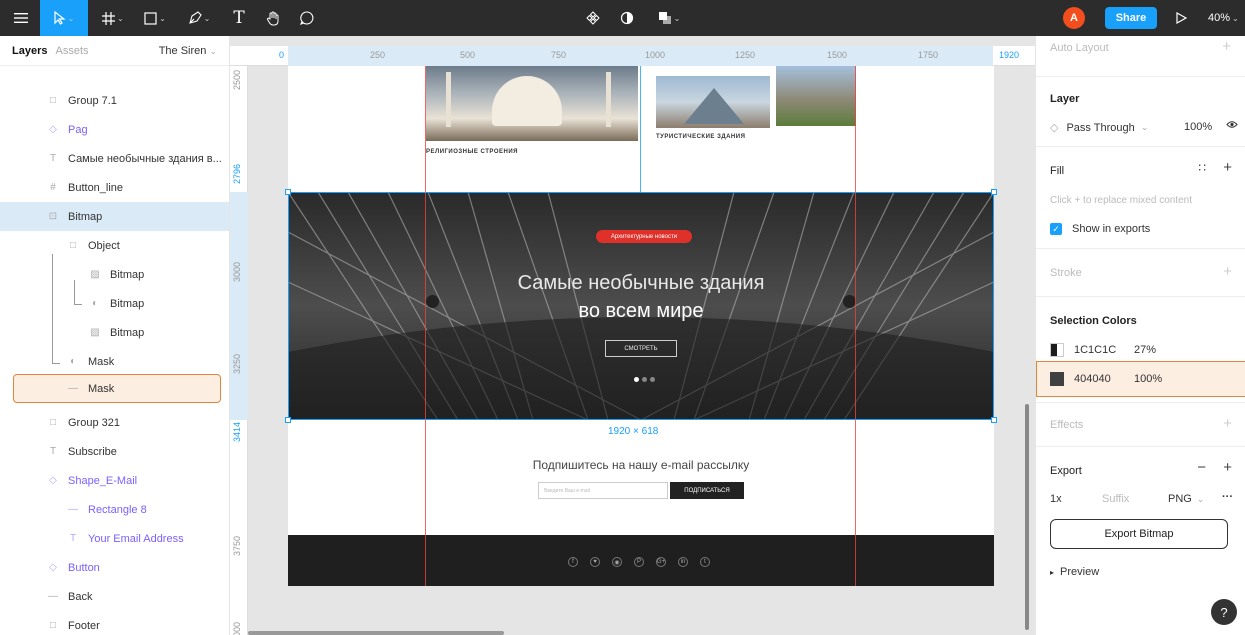 This screenshot has height=635, width=1245. I want to click on move-tool-button: ⌄, so click(64, 18).